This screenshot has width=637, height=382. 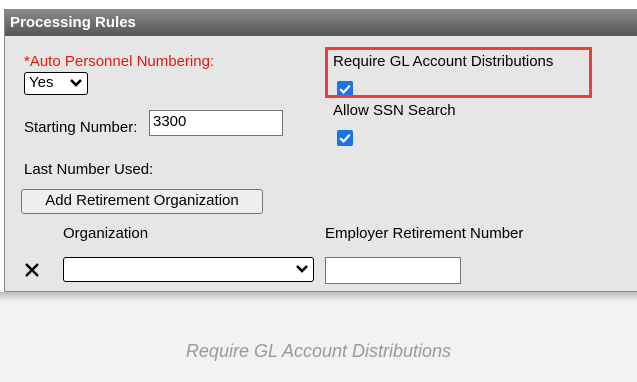 What do you see at coordinates (142, 201) in the screenshot?
I see `add-retirement-organization-button: Add Retirement Organization` at bounding box center [142, 201].